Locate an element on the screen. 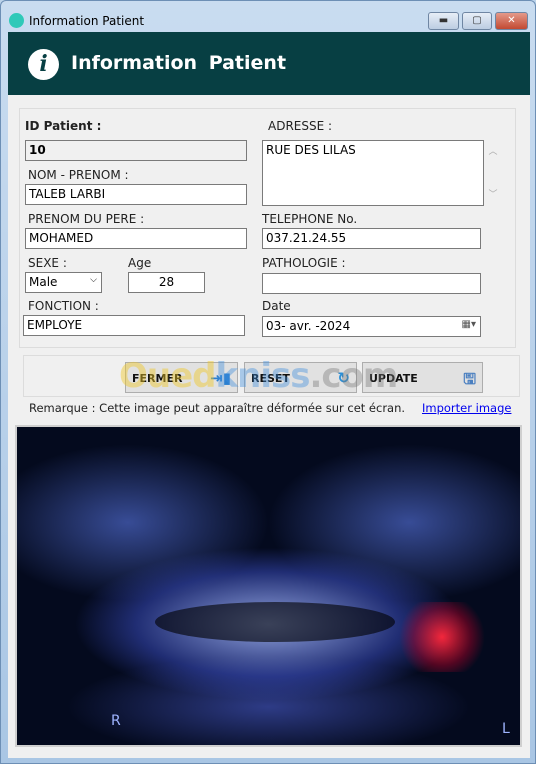  id-field: 10 is located at coordinates (136, 150).